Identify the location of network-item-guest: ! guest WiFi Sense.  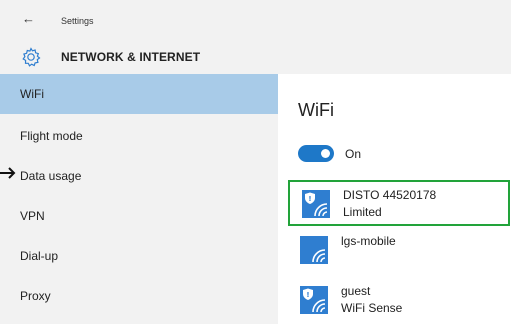
(399, 301).